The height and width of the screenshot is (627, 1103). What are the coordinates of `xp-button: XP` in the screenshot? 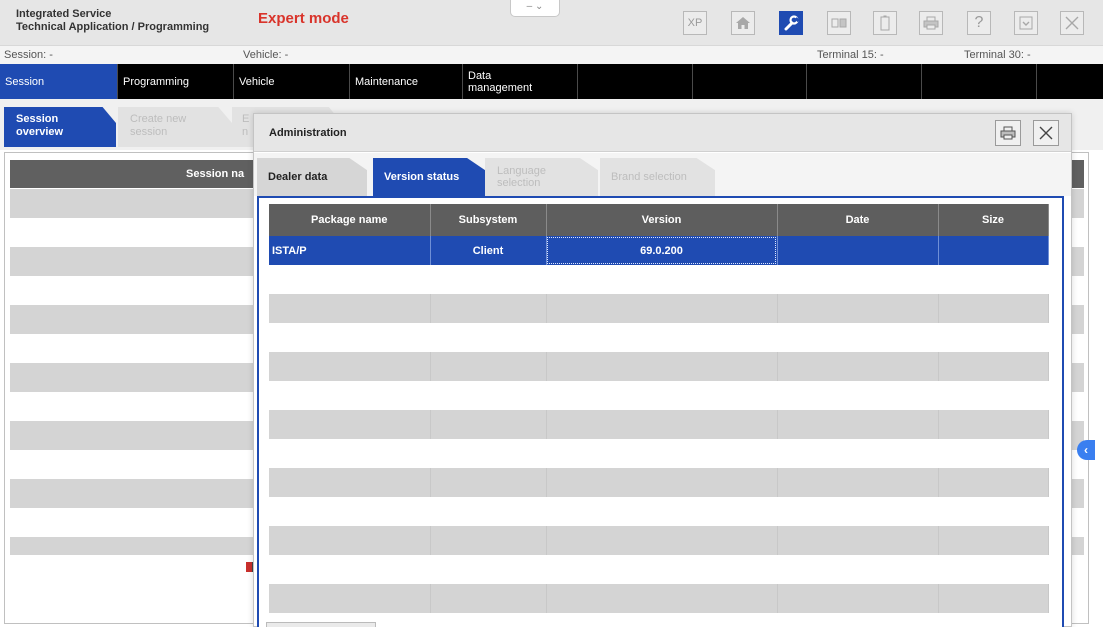 It's located at (695, 23).